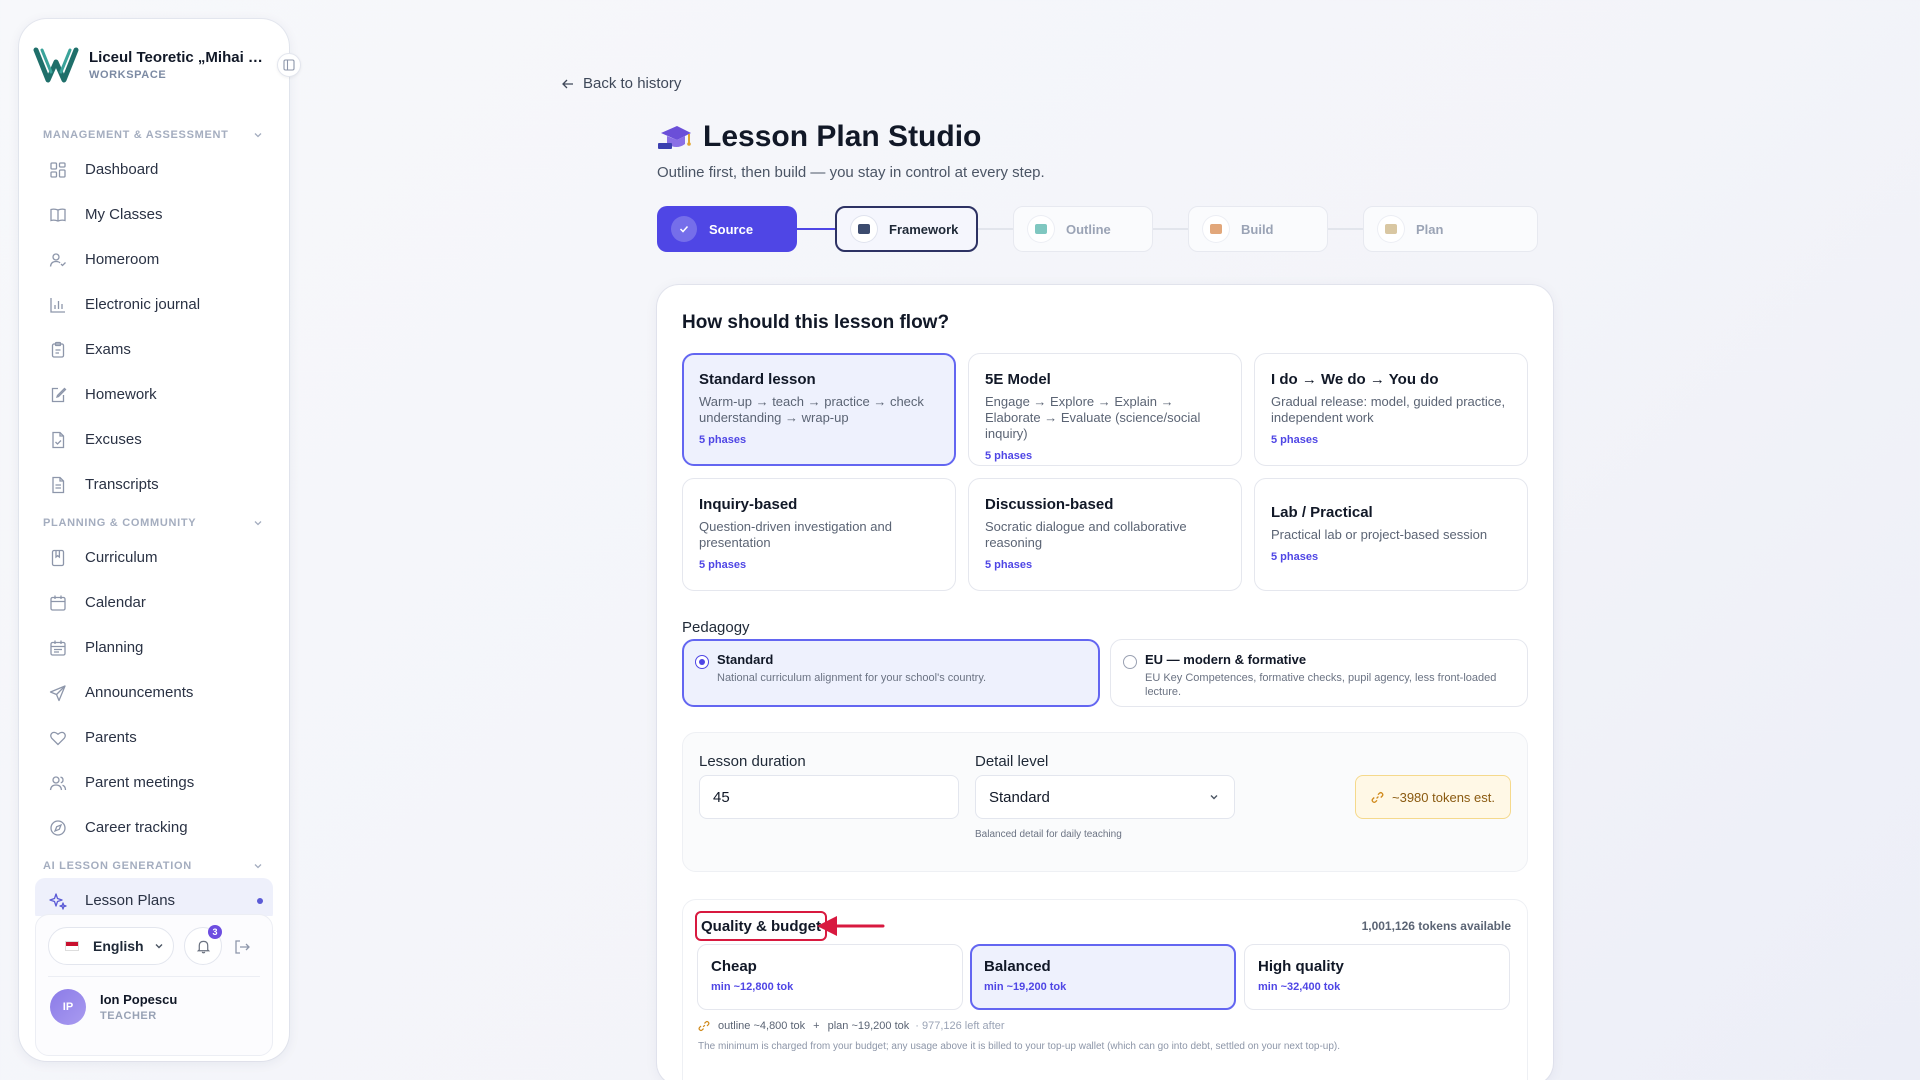  Describe the element at coordinates (851, 926) in the screenshot. I see `annotation-arrow-icon` at that location.